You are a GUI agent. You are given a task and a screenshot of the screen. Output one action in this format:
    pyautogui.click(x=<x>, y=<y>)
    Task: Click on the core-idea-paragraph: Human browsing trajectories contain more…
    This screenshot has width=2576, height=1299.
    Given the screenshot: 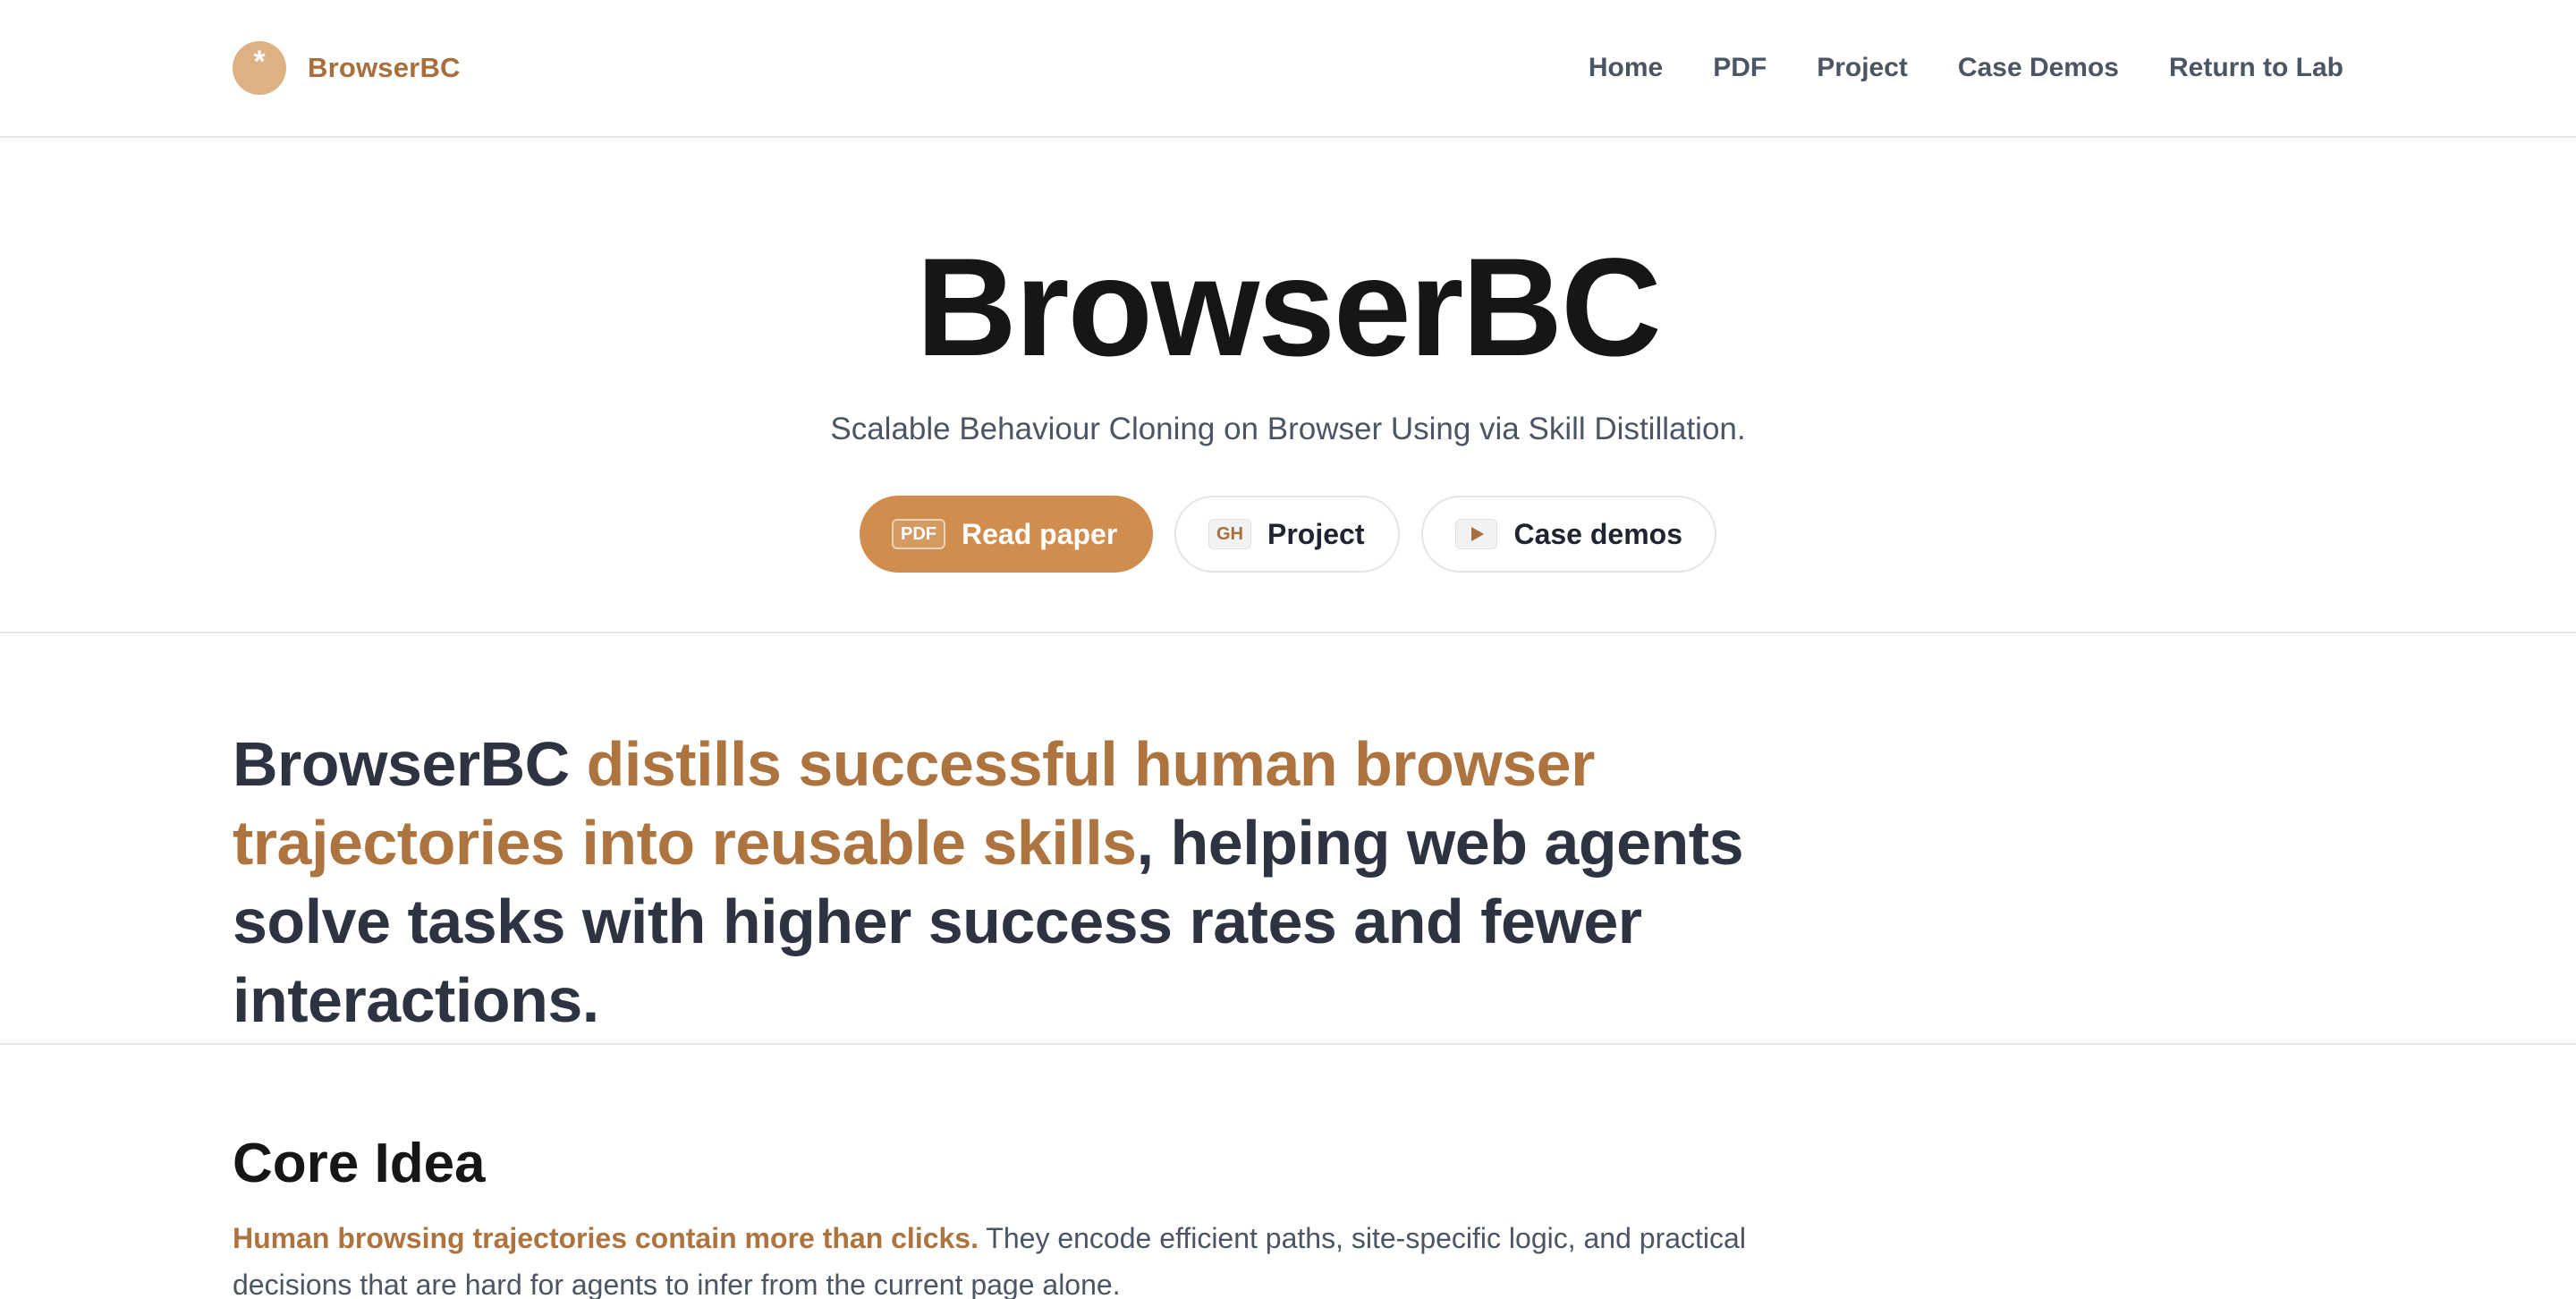 What is the action you would take?
    pyautogui.click(x=993, y=1257)
    